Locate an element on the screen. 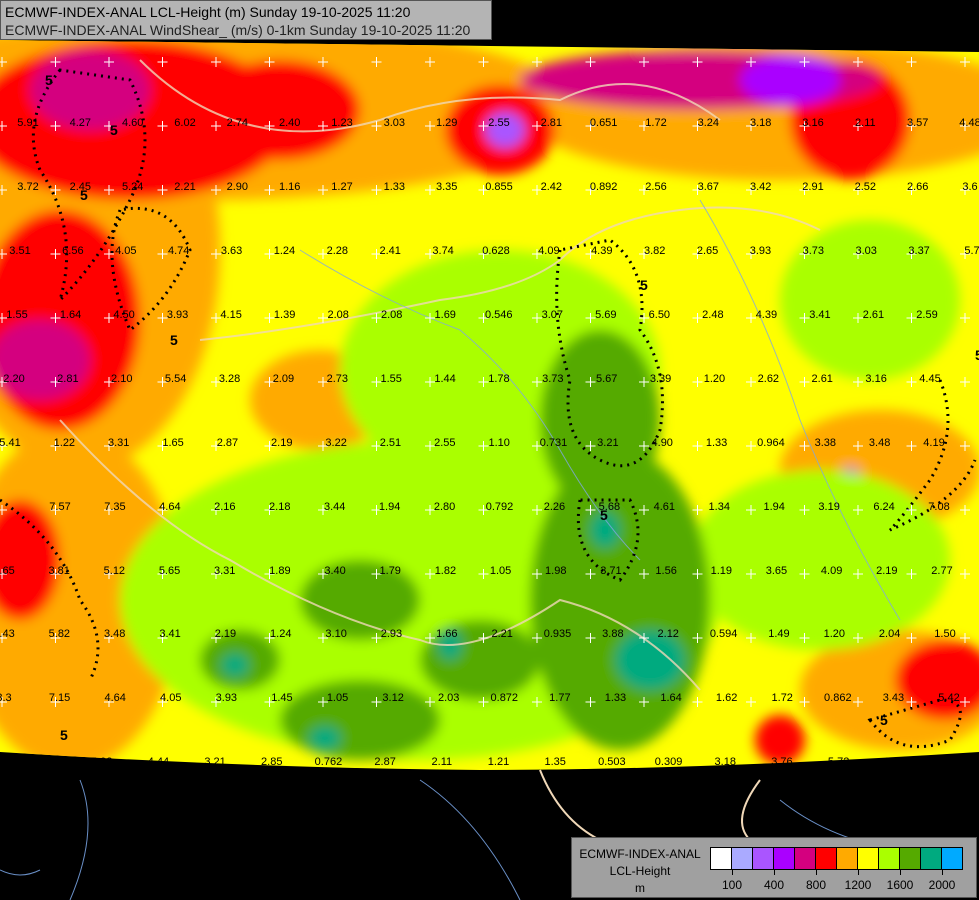 This screenshot has width=979, height=900. field-value-label: 2.93 is located at coordinates (391, 634).